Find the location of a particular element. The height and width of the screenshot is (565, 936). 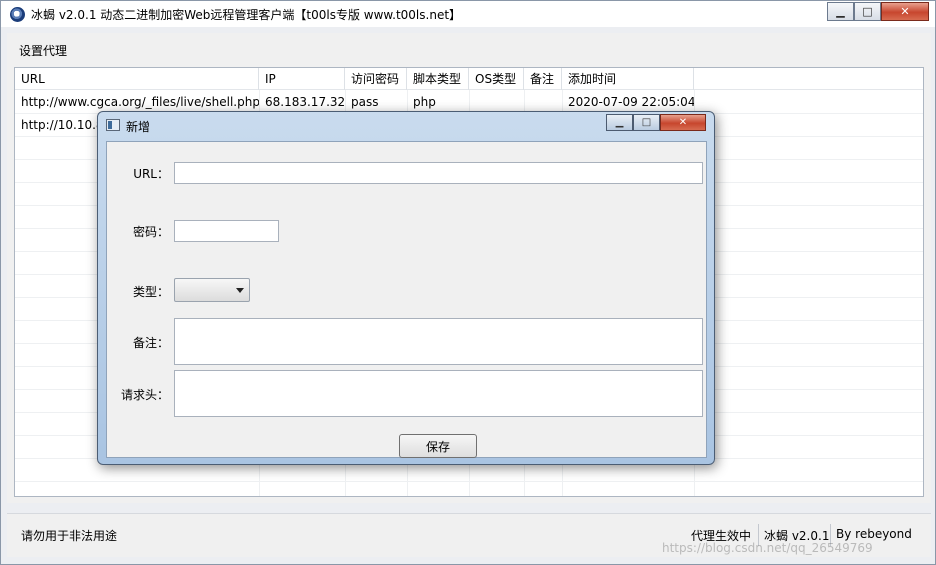

url-input is located at coordinates (438, 173).